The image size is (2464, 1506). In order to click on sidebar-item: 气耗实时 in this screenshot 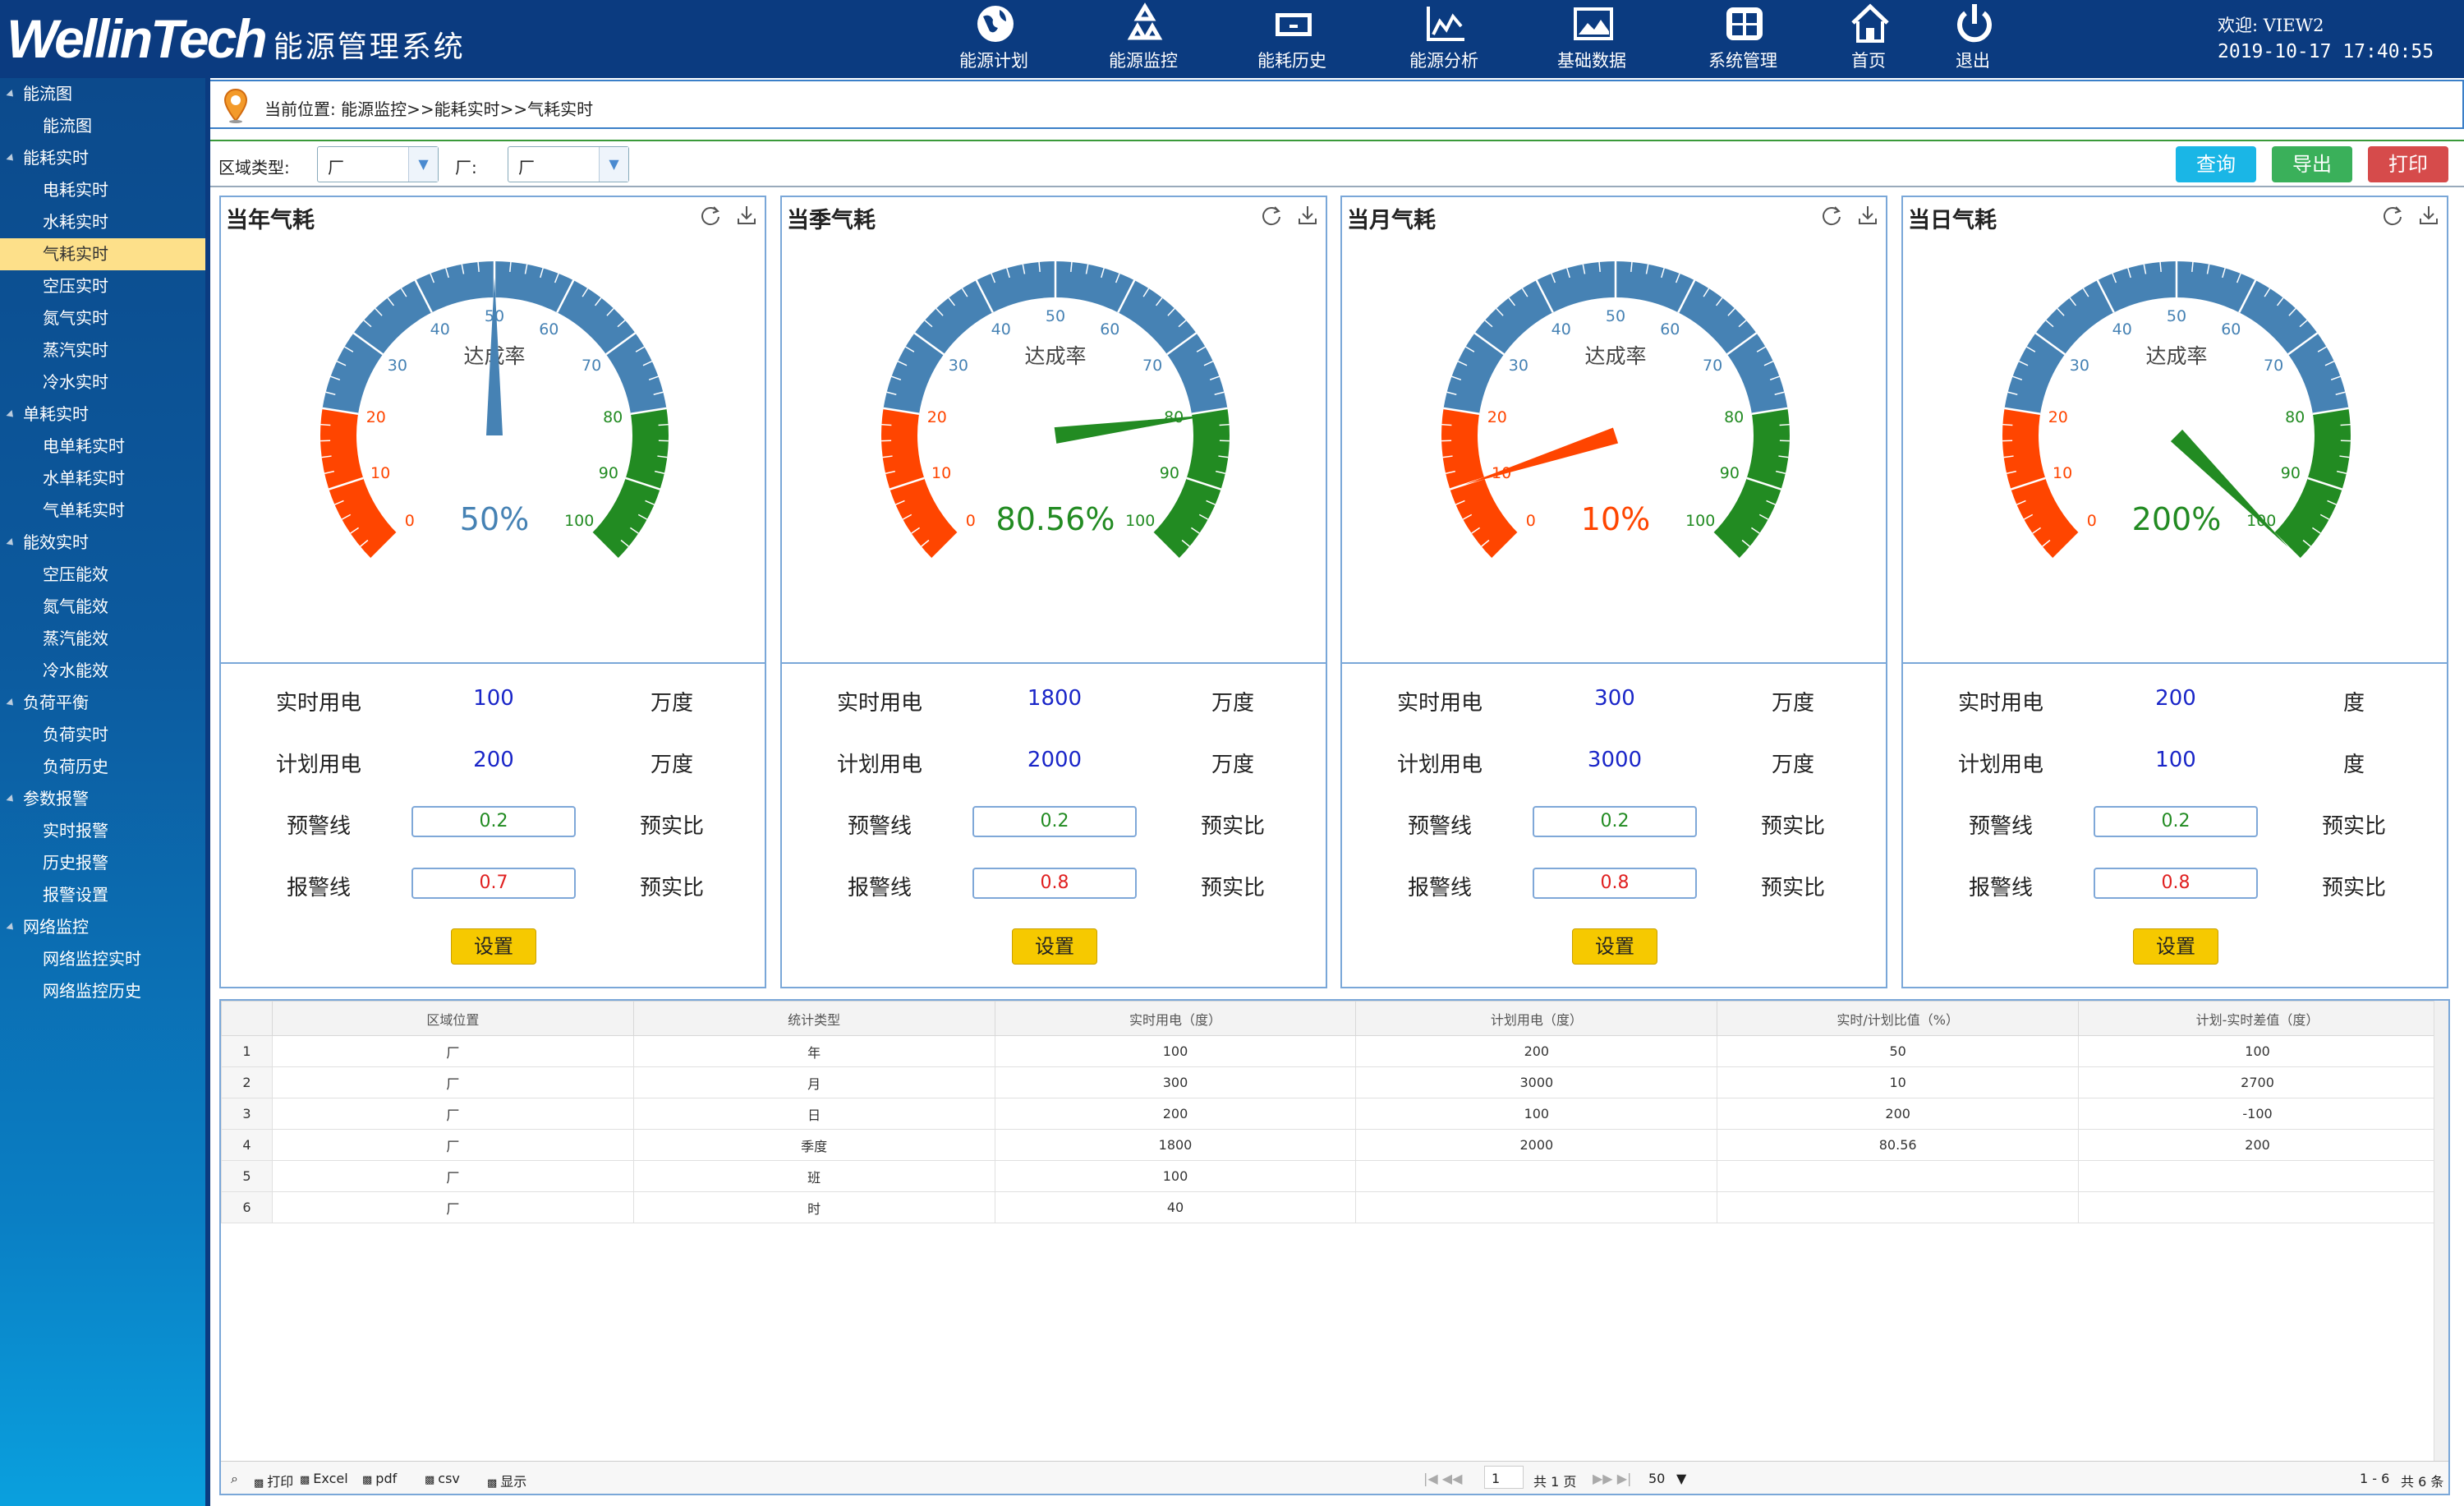, I will do `click(102, 254)`.